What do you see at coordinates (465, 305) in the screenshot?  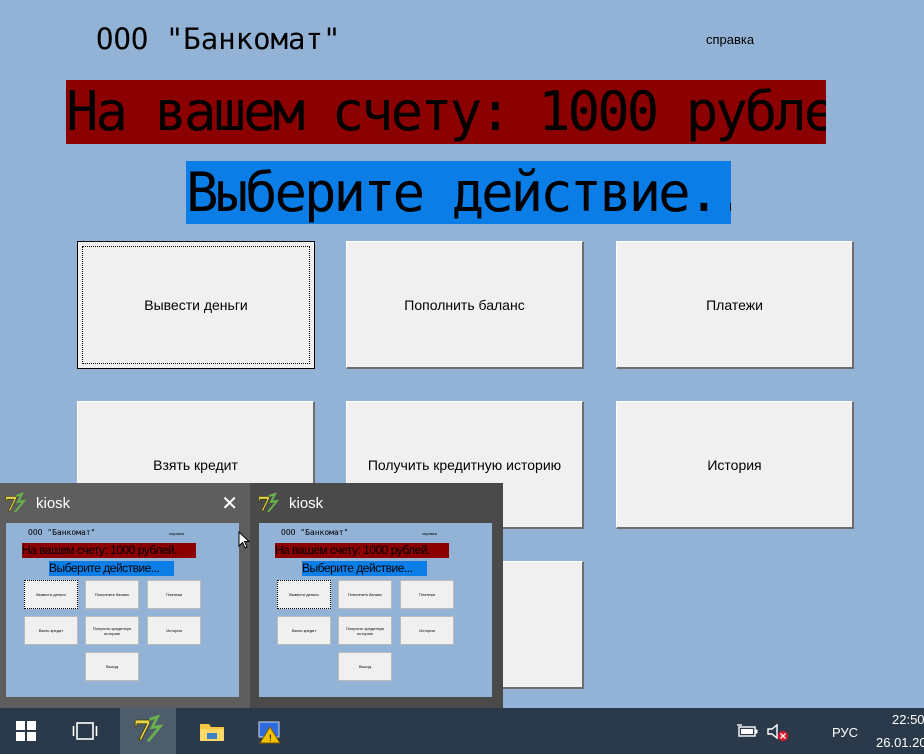 I see `top-up-button: Пополнить баланс` at bounding box center [465, 305].